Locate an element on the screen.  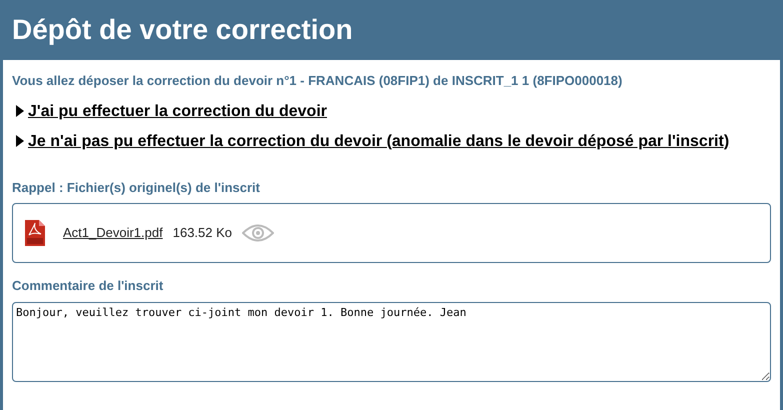
intro-text: Vous allez déposer la correction du devoir n°1 - FRANCAIS (08FIP1) de INSCRIT_1 1 (8FIPO000018) is located at coordinates (318, 81).